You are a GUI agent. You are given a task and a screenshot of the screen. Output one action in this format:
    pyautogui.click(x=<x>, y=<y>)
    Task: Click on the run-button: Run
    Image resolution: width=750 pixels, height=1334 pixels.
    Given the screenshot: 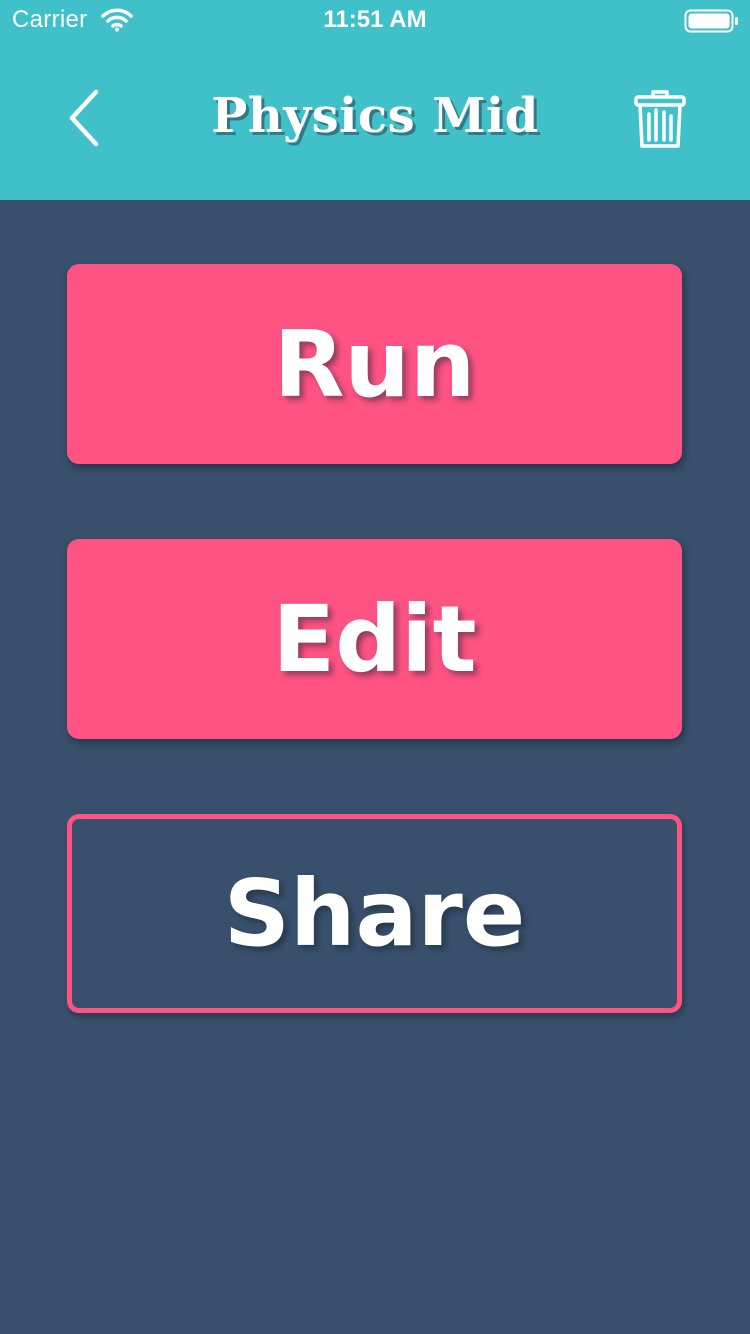 What is the action you would take?
    pyautogui.click(x=374, y=364)
    